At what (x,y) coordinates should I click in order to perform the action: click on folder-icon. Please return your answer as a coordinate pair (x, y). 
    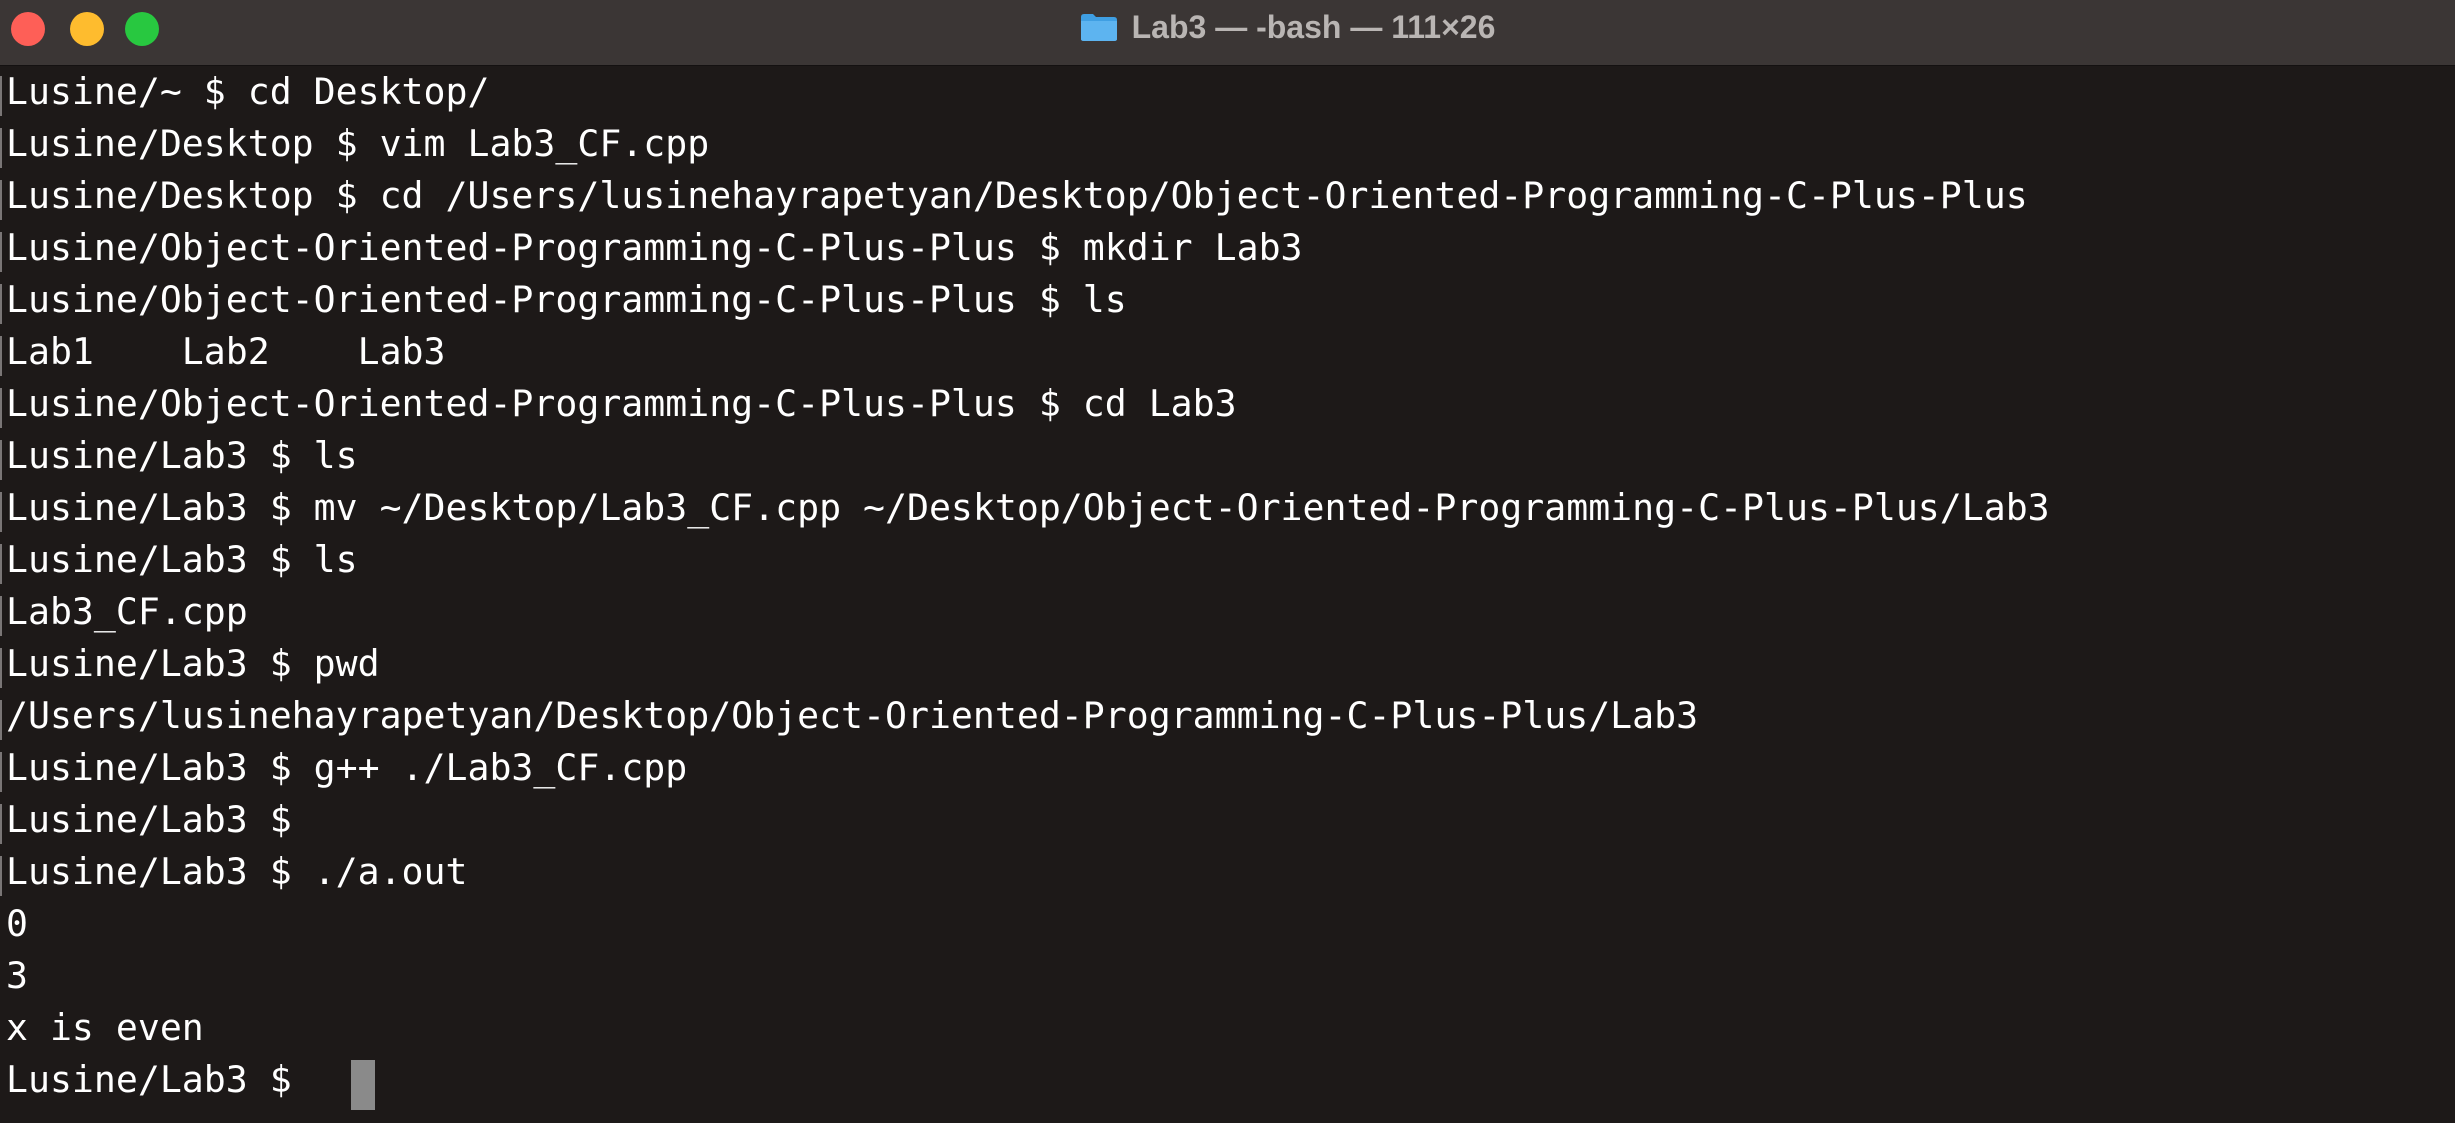
    Looking at the image, I should click on (1098, 27).